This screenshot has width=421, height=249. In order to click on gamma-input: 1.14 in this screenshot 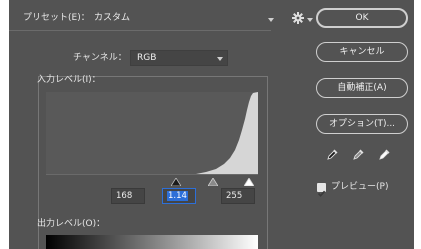, I will do `click(179, 196)`.